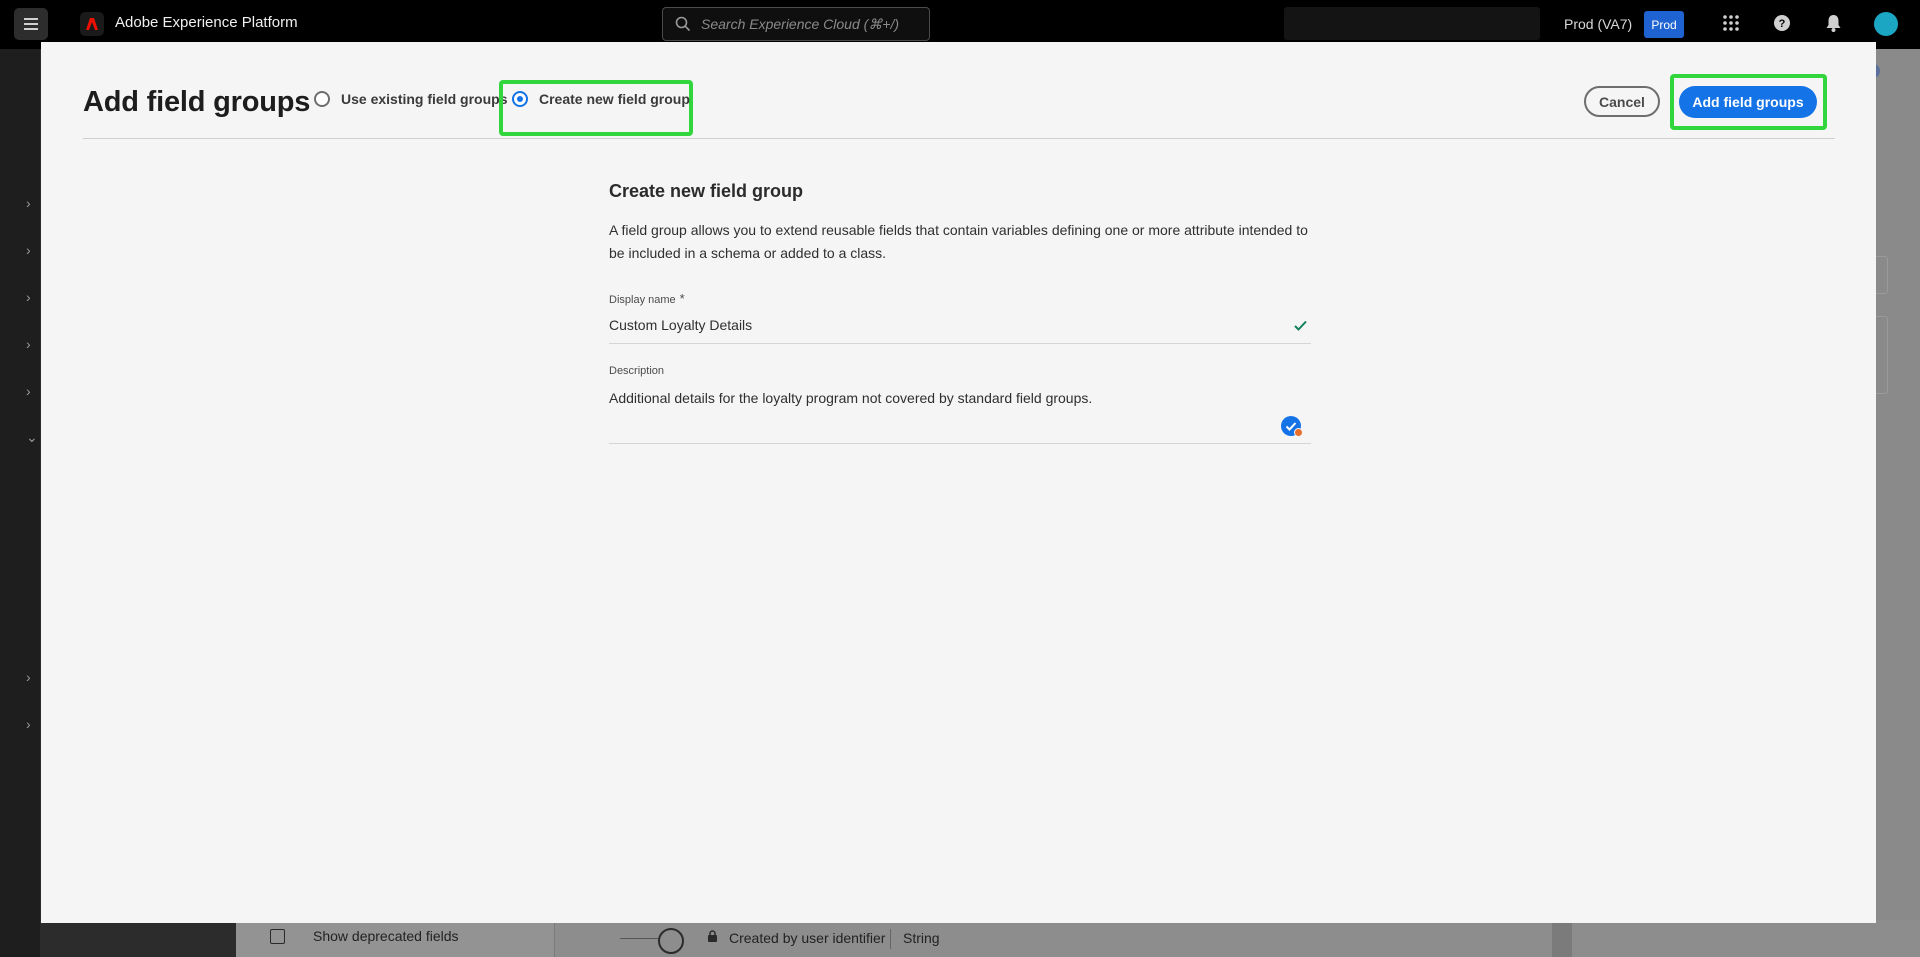 The height and width of the screenshot is (957, 1920). I want to click on description-underline, so click(960, 443).